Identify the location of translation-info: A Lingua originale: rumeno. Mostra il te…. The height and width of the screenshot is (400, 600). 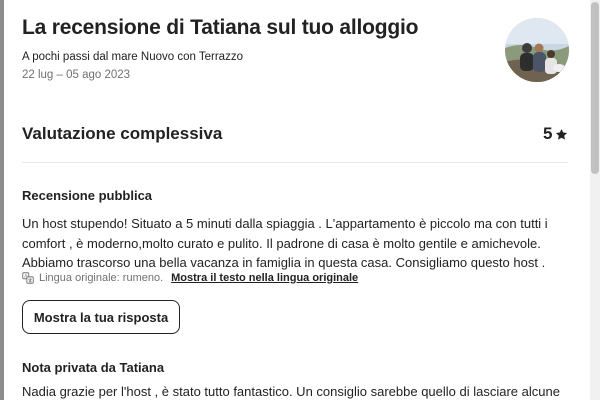
(190, 278).